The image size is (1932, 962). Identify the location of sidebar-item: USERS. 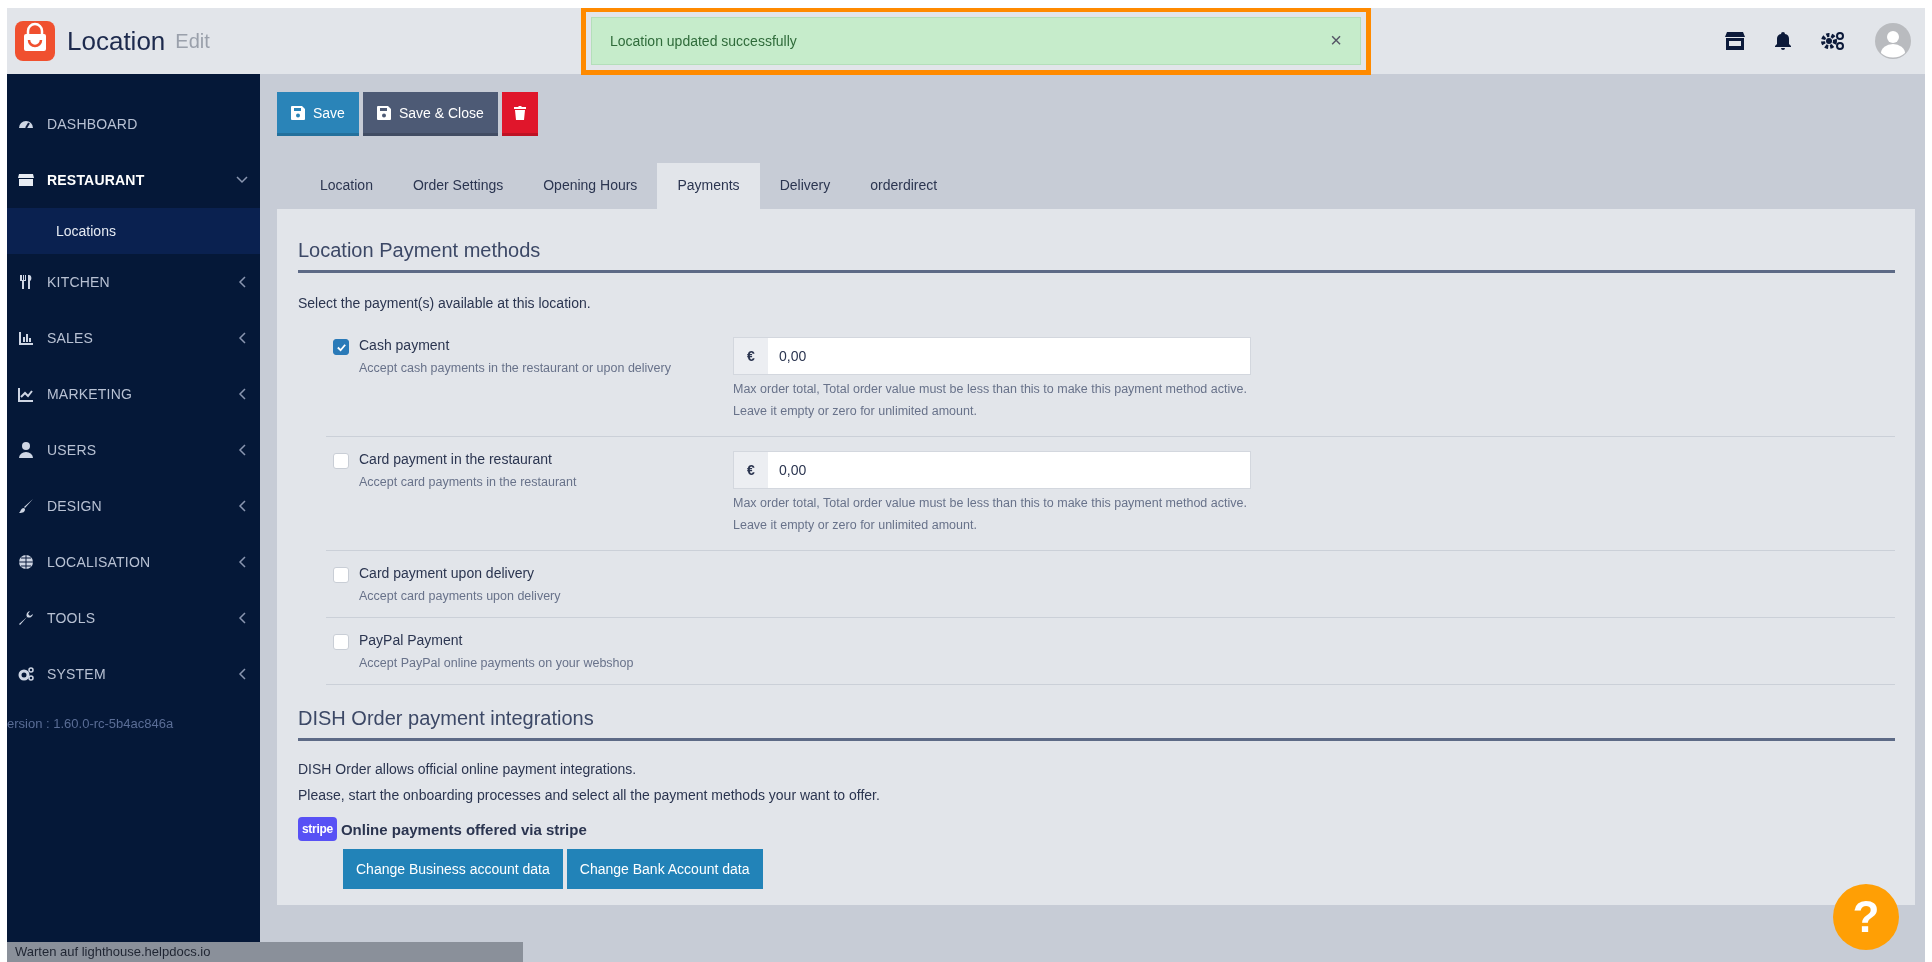
(133, 450).